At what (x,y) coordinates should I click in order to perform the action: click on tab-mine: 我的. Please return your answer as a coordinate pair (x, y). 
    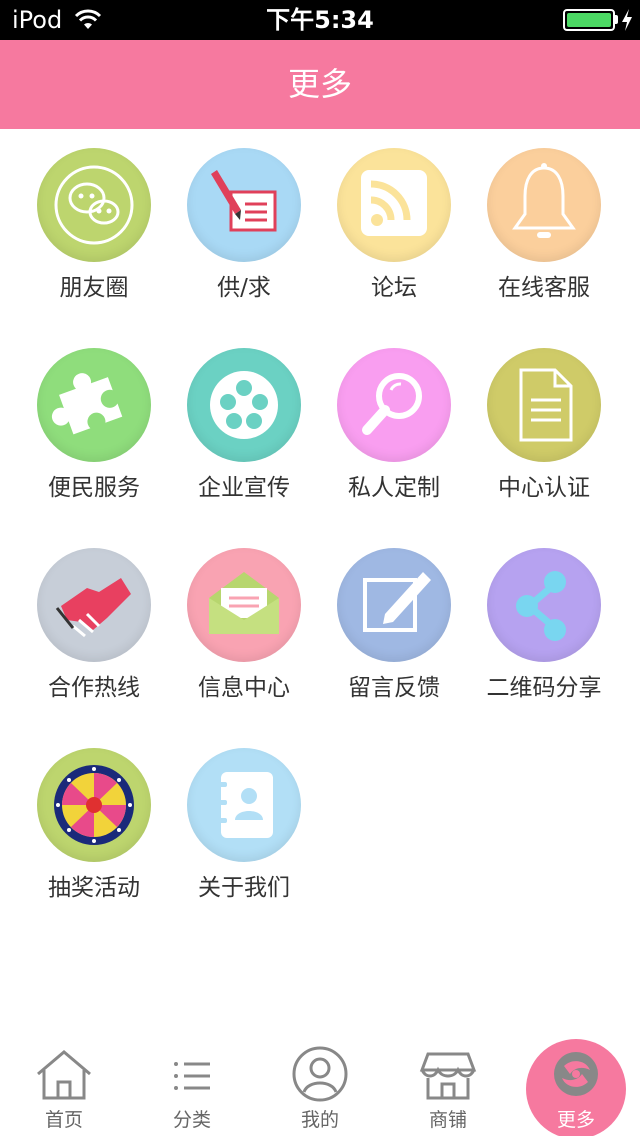
    Looking at the image, I should click on (320, 1084).